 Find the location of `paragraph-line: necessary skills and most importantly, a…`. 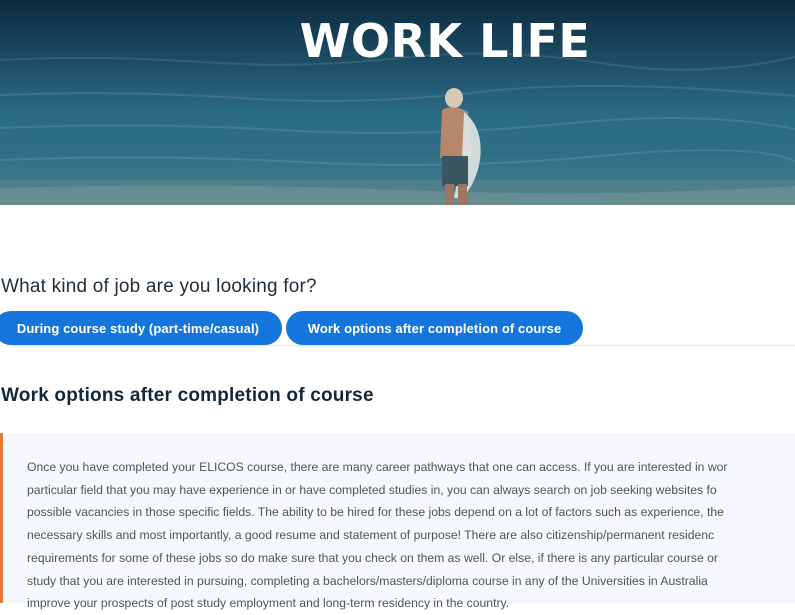

paragraph-line: necessary skills and most importantly, a… is located at coordinates (371, 535).